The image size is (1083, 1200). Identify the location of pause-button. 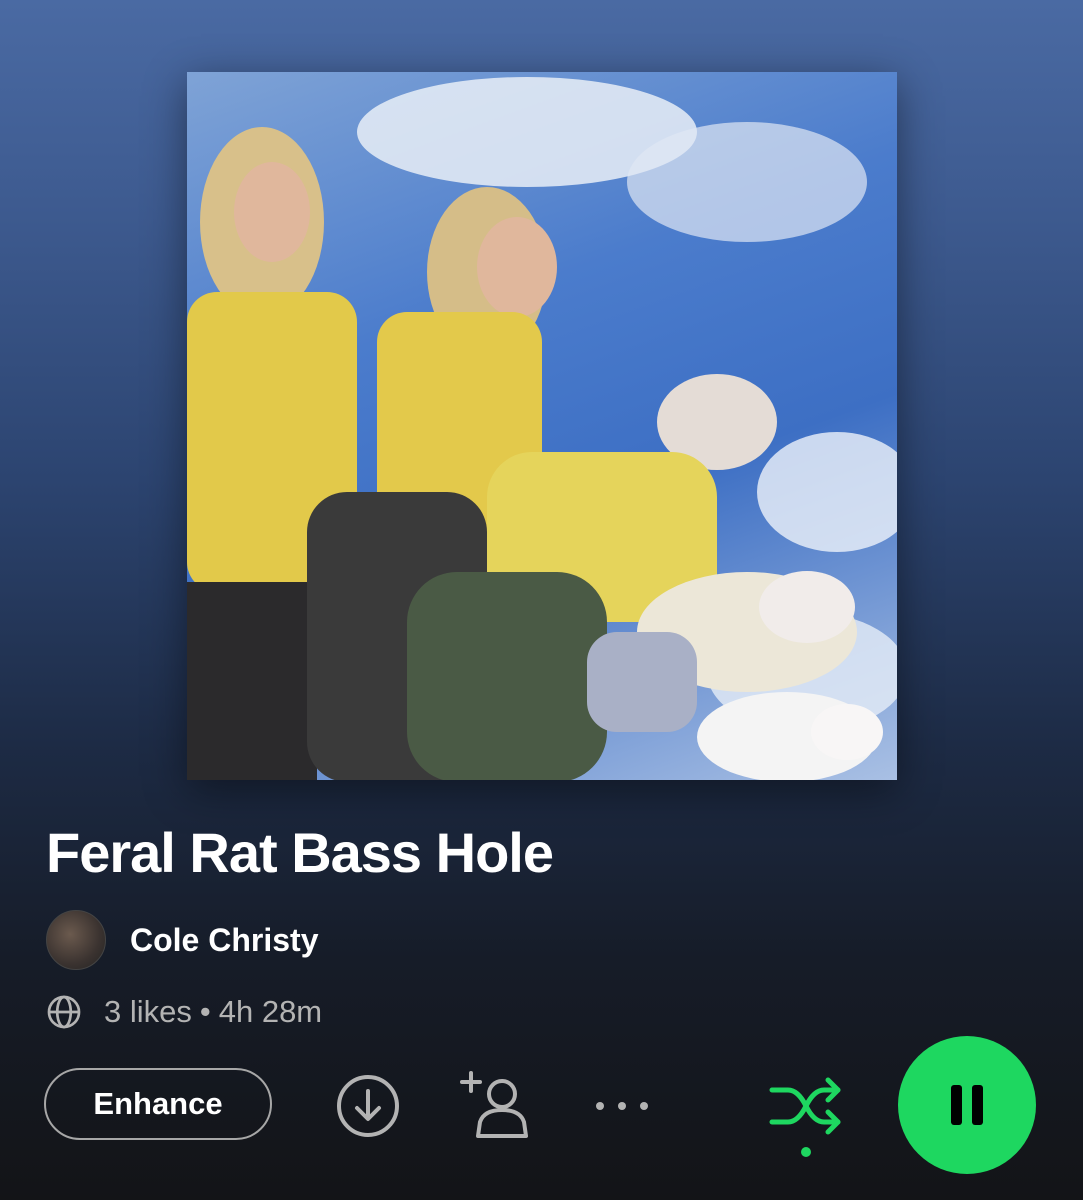
(967, 1105).